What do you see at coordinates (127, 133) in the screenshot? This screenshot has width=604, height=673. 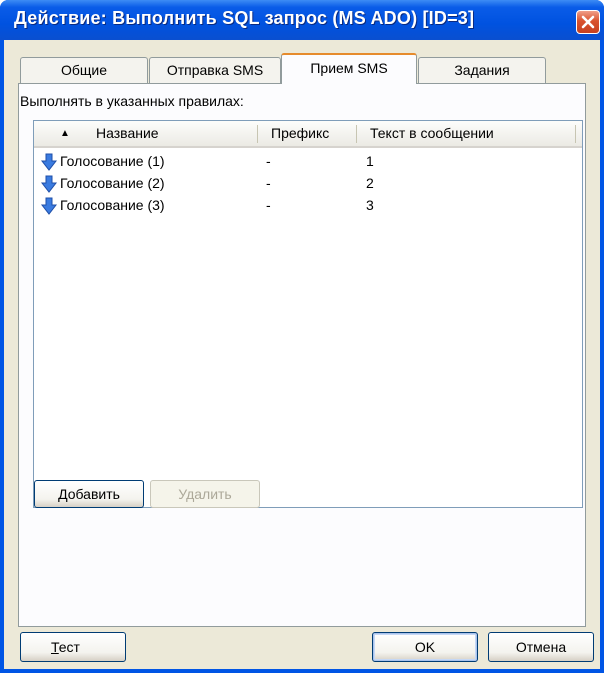 I see `column-header-name: Название` at bounding box center [127, 133].